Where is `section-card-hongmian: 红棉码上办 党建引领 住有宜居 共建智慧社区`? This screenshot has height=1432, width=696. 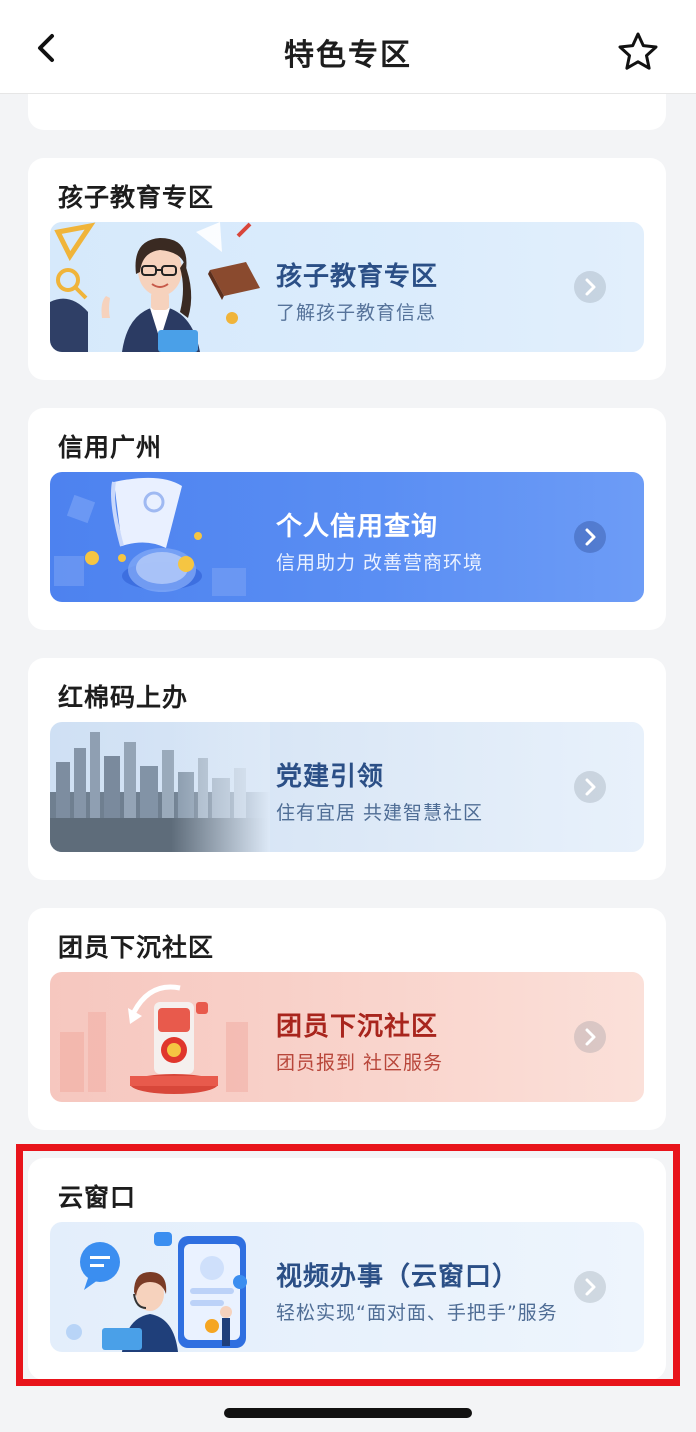
section-card-hongmian: 红棉码上办 党建引领 住有宜居 共建智慧社区 is located at coordinates (347, 769).